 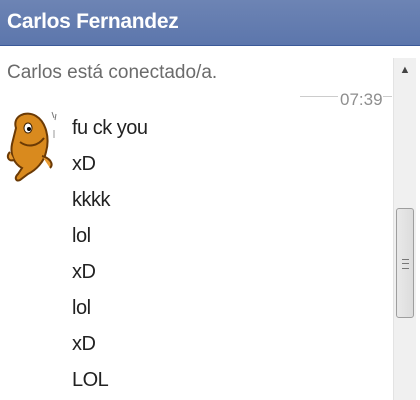 I want to click on scroll-thumb, so click(x=405, y=263).